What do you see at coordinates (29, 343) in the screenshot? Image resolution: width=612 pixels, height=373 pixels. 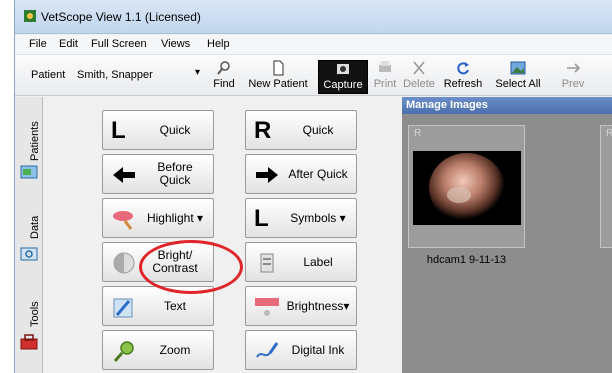 I see `toolbox-icon` at bounding box center [29, 343].